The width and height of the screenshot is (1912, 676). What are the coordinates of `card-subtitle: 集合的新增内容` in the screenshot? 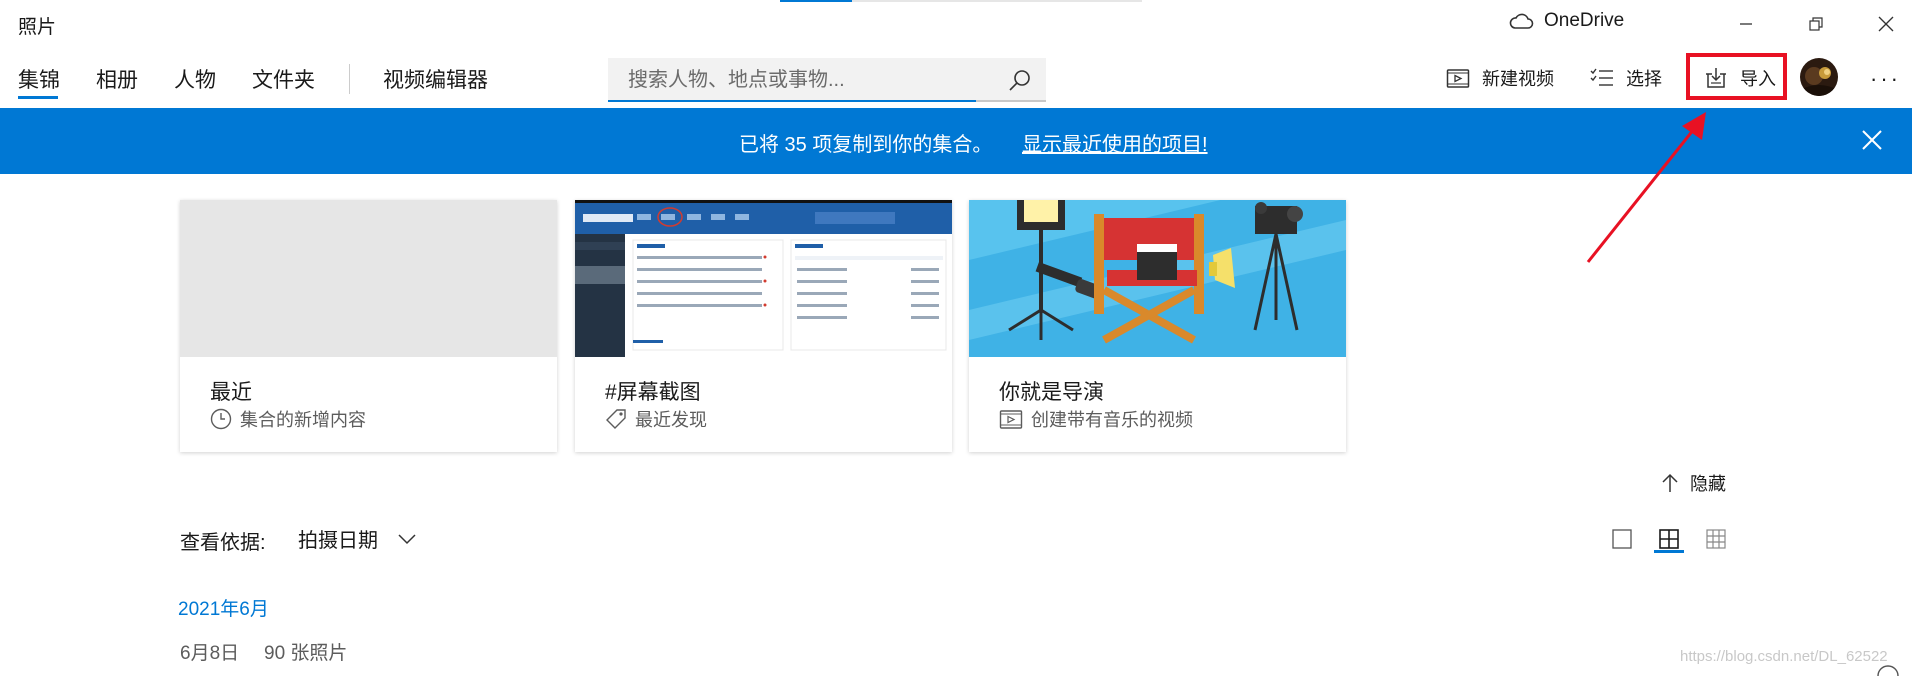 It's located at (288, 419).